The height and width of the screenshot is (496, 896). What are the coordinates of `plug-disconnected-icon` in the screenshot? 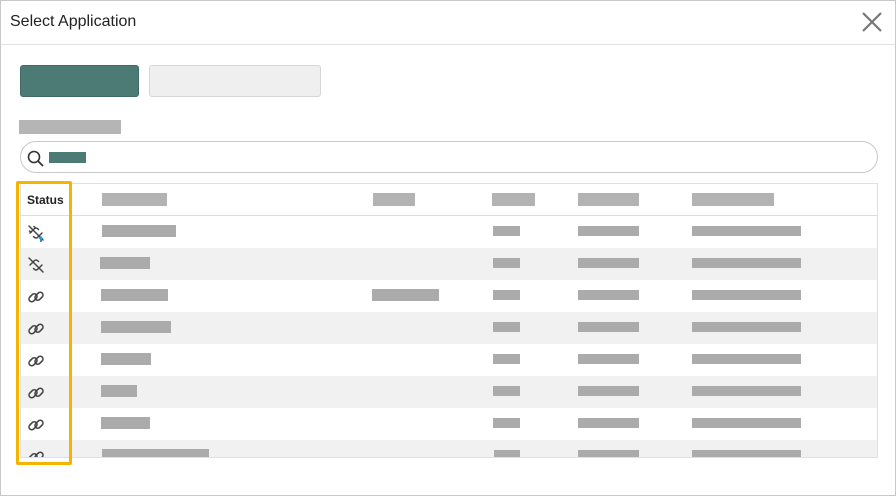 It's located at (36, 265).